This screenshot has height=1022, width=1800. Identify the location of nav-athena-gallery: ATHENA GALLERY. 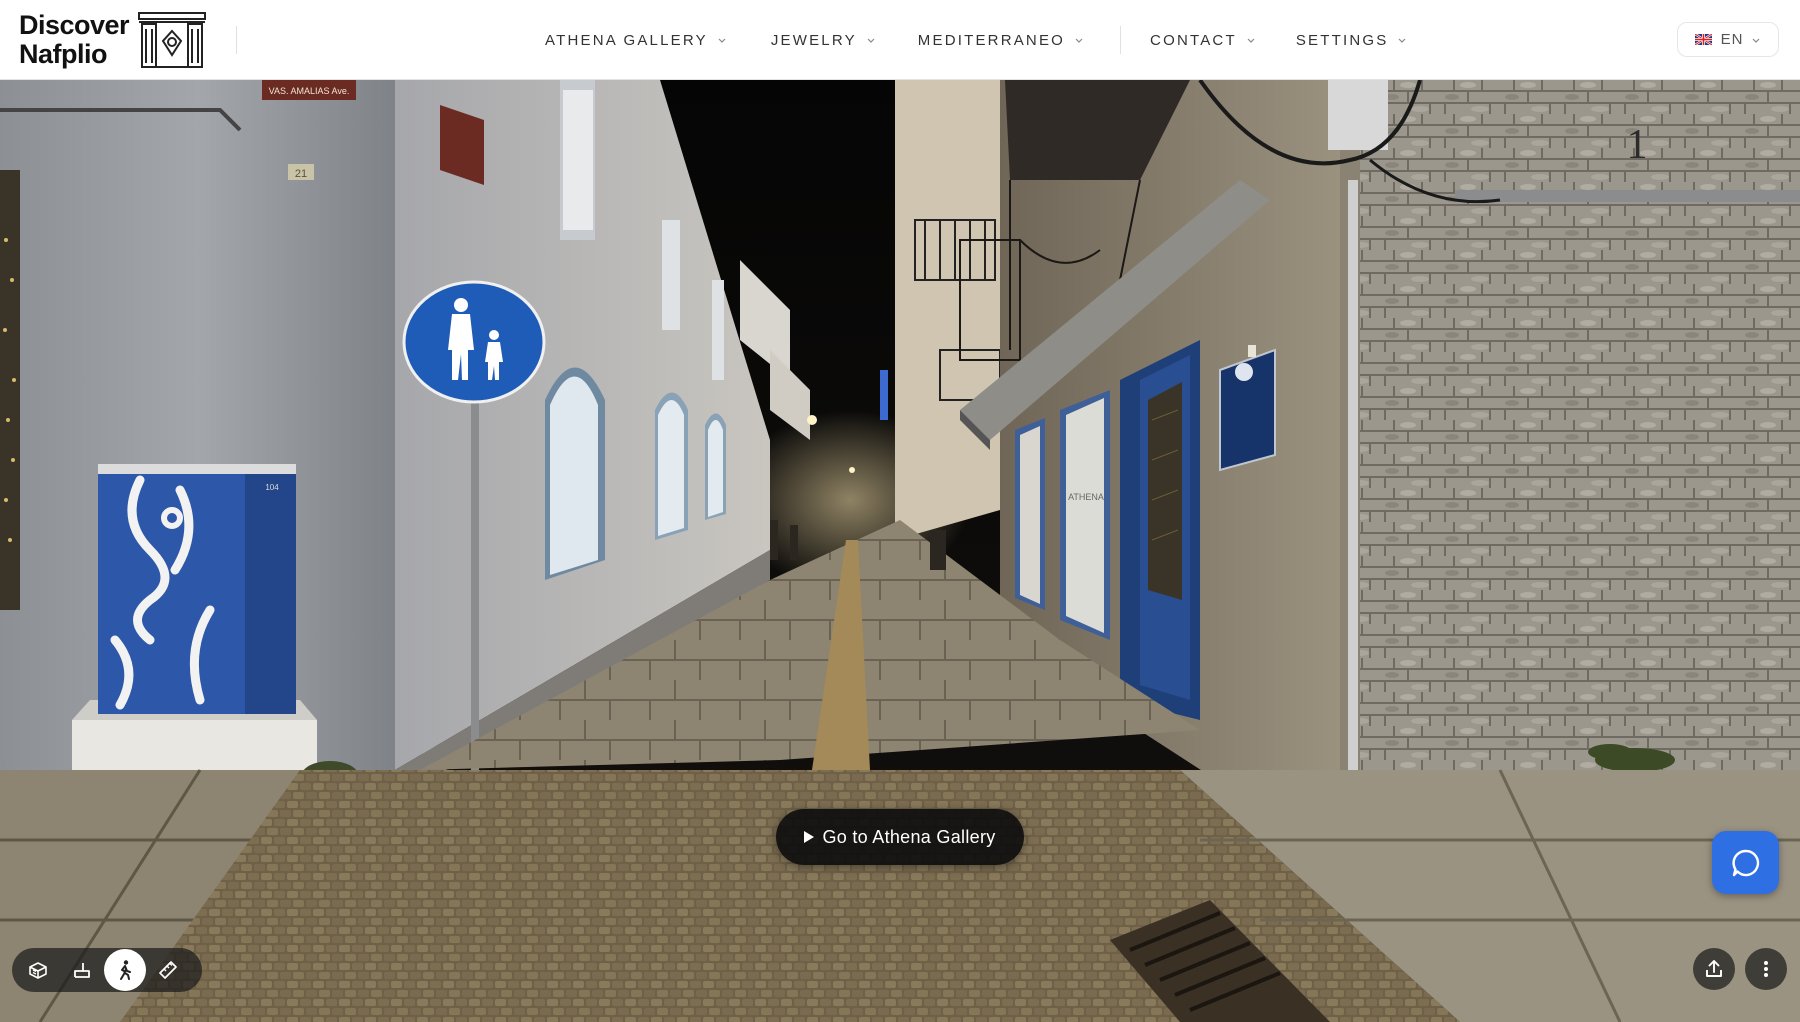
(636, 40).